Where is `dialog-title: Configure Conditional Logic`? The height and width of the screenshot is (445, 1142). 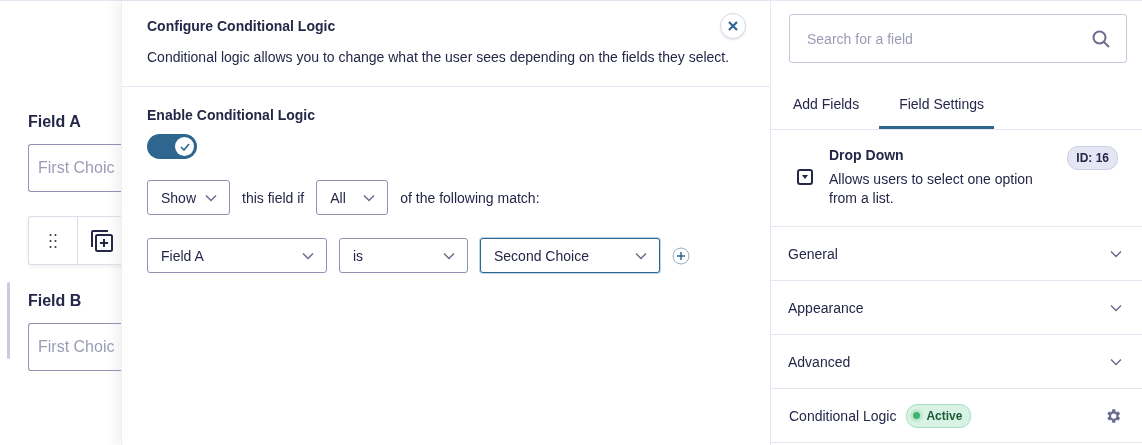
dialog-title: Configure Conditional Logic is located at coordinates (241, 26).